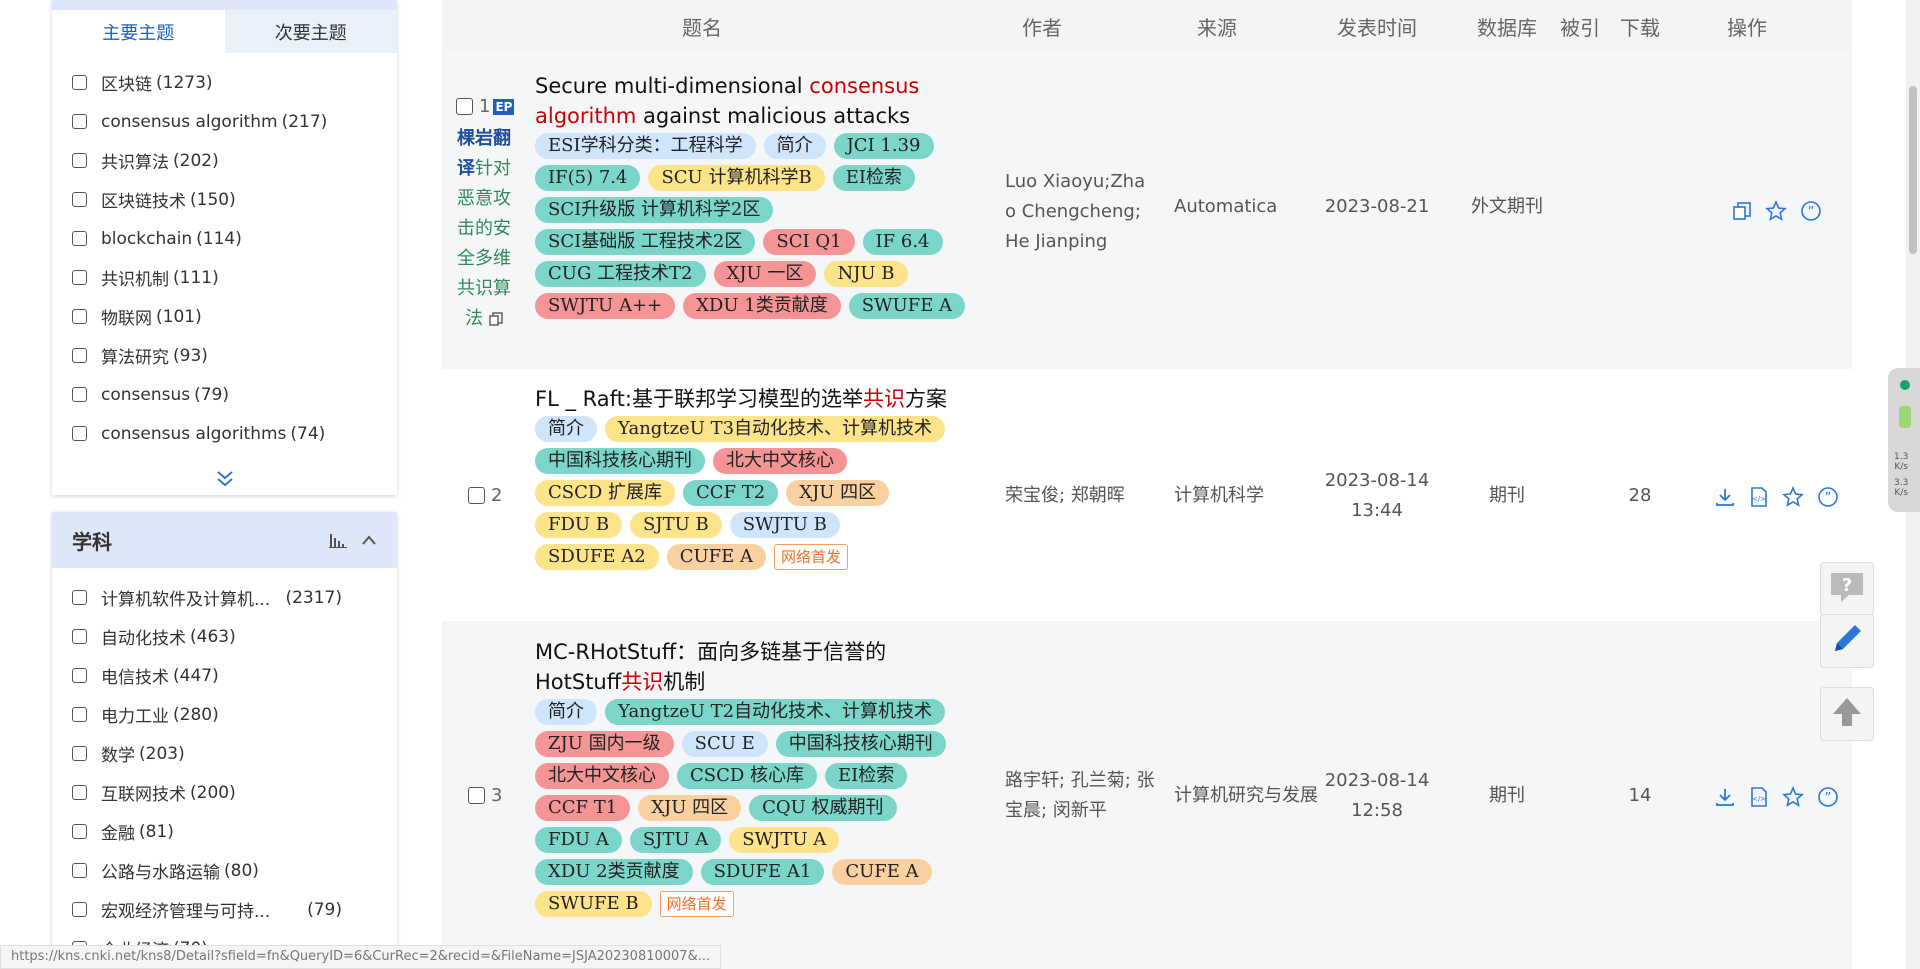 Image resolution: width=1920 pixels, height=969 pixels. Describe the element at coordinates (224, 480) in the screenshot. I see `expand-more-icon` at that location.